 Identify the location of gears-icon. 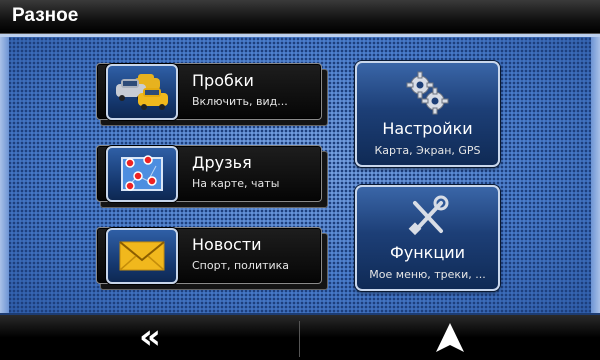
(427, 92).